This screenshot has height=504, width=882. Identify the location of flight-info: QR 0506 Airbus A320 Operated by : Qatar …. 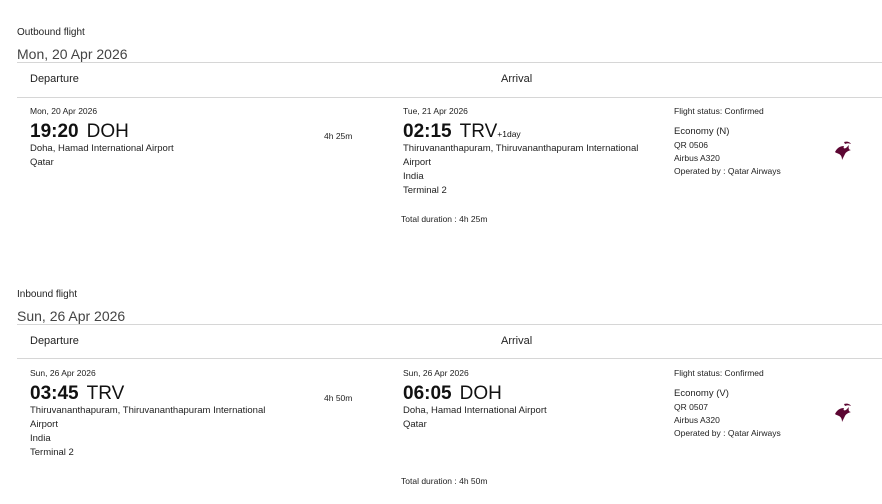
(727, 158).